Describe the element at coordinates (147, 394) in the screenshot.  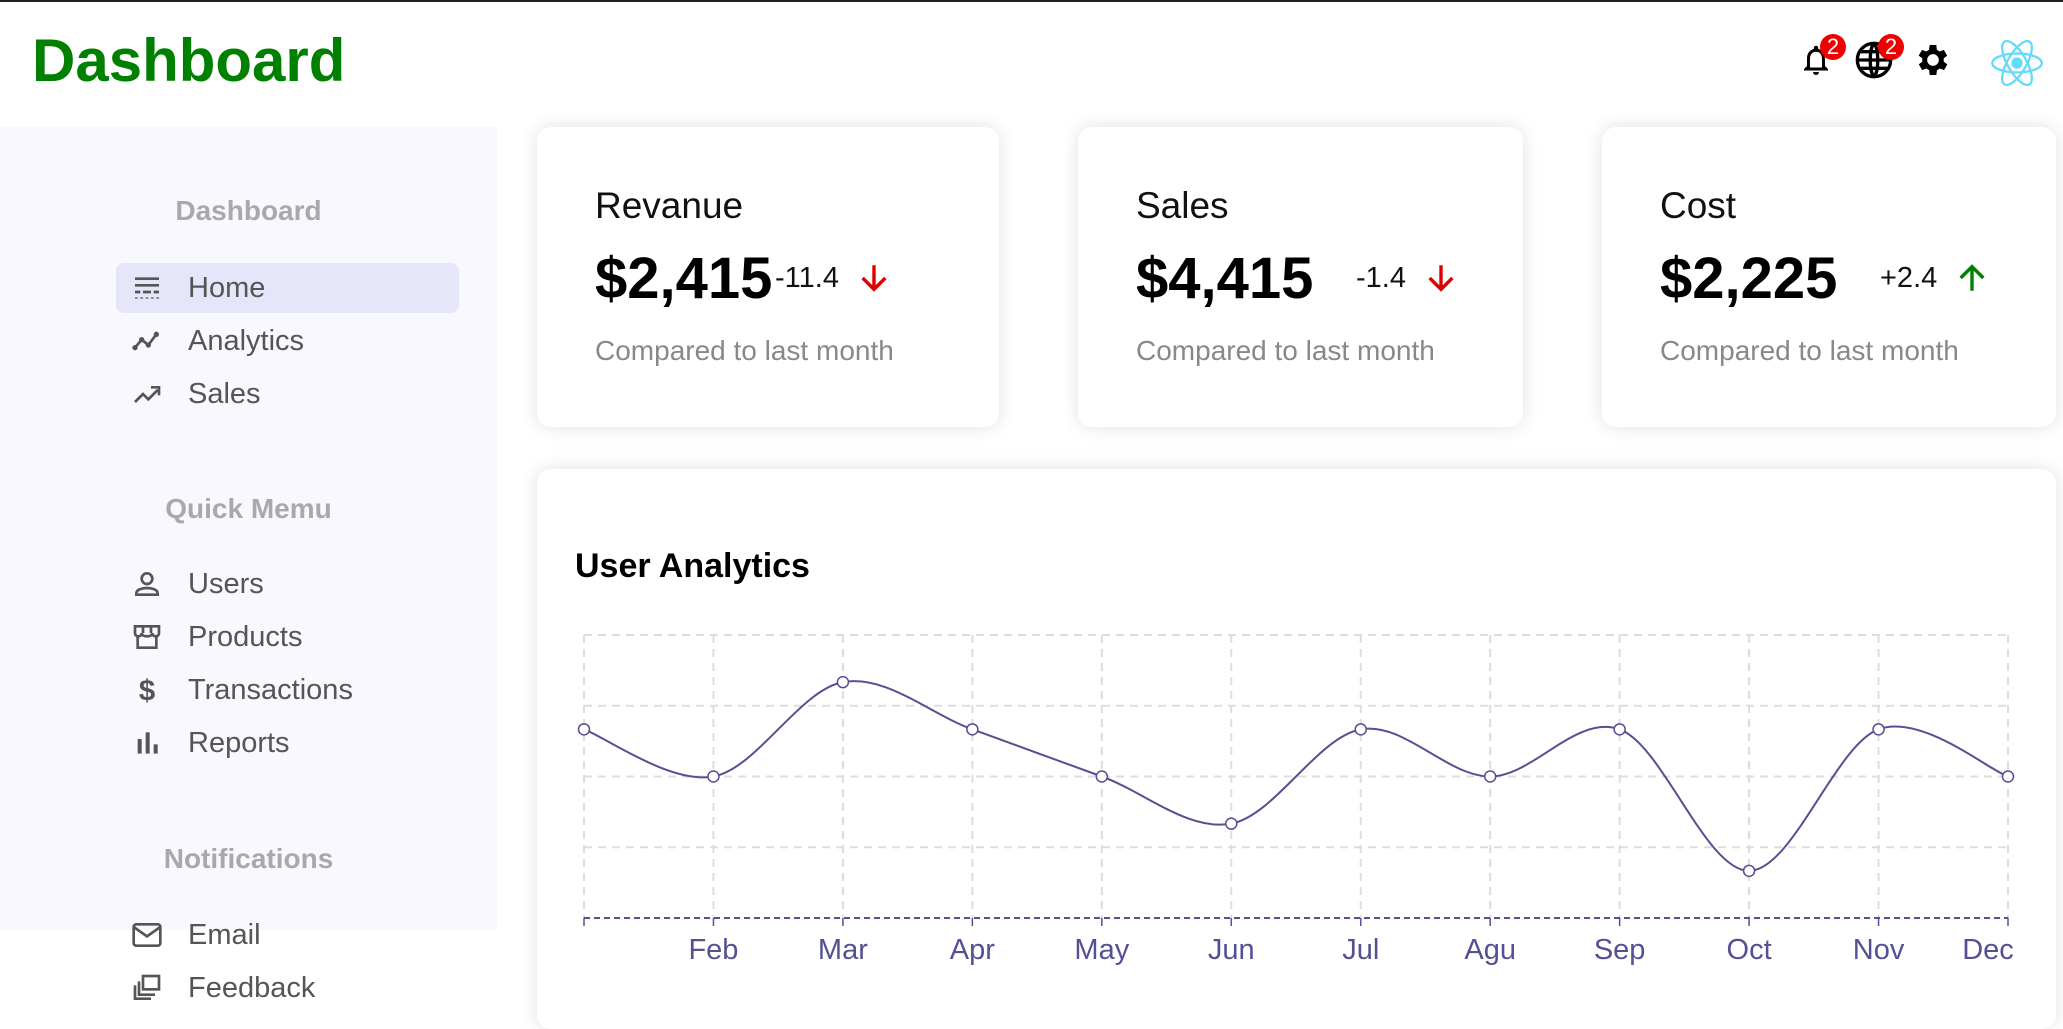
I see `trending-up-icon` at that location.